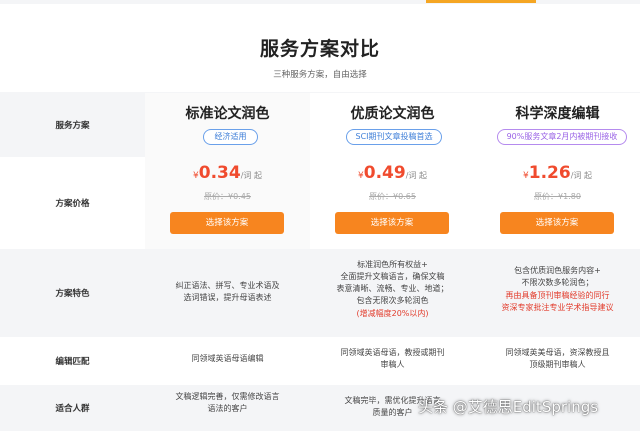 This screenshot has width=640, height=431. What do you see at coordinates (557, 295) in the screenshot?
I see `feature-note: 再由具备顶刊审稿经验的同行` at bounding box center [557, 295].